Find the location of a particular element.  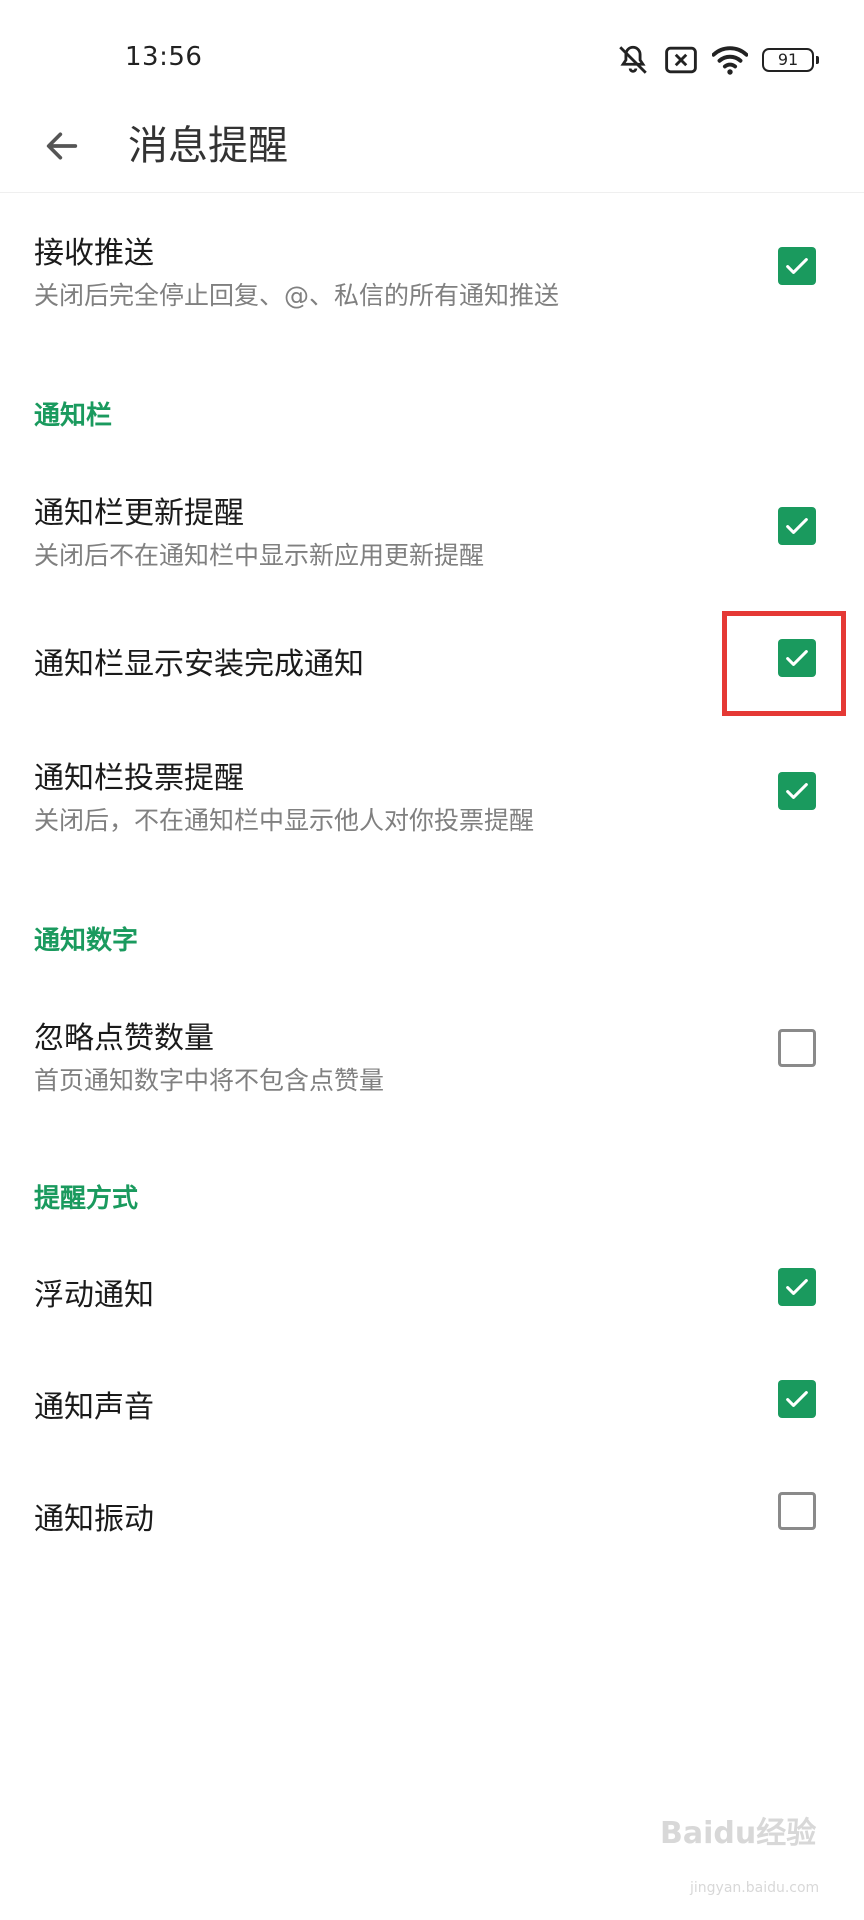

setting-ignore-likes: 忽略点赞数量 首页通知数字中将不包含点赞量 is located at coordinates (432, 1050).